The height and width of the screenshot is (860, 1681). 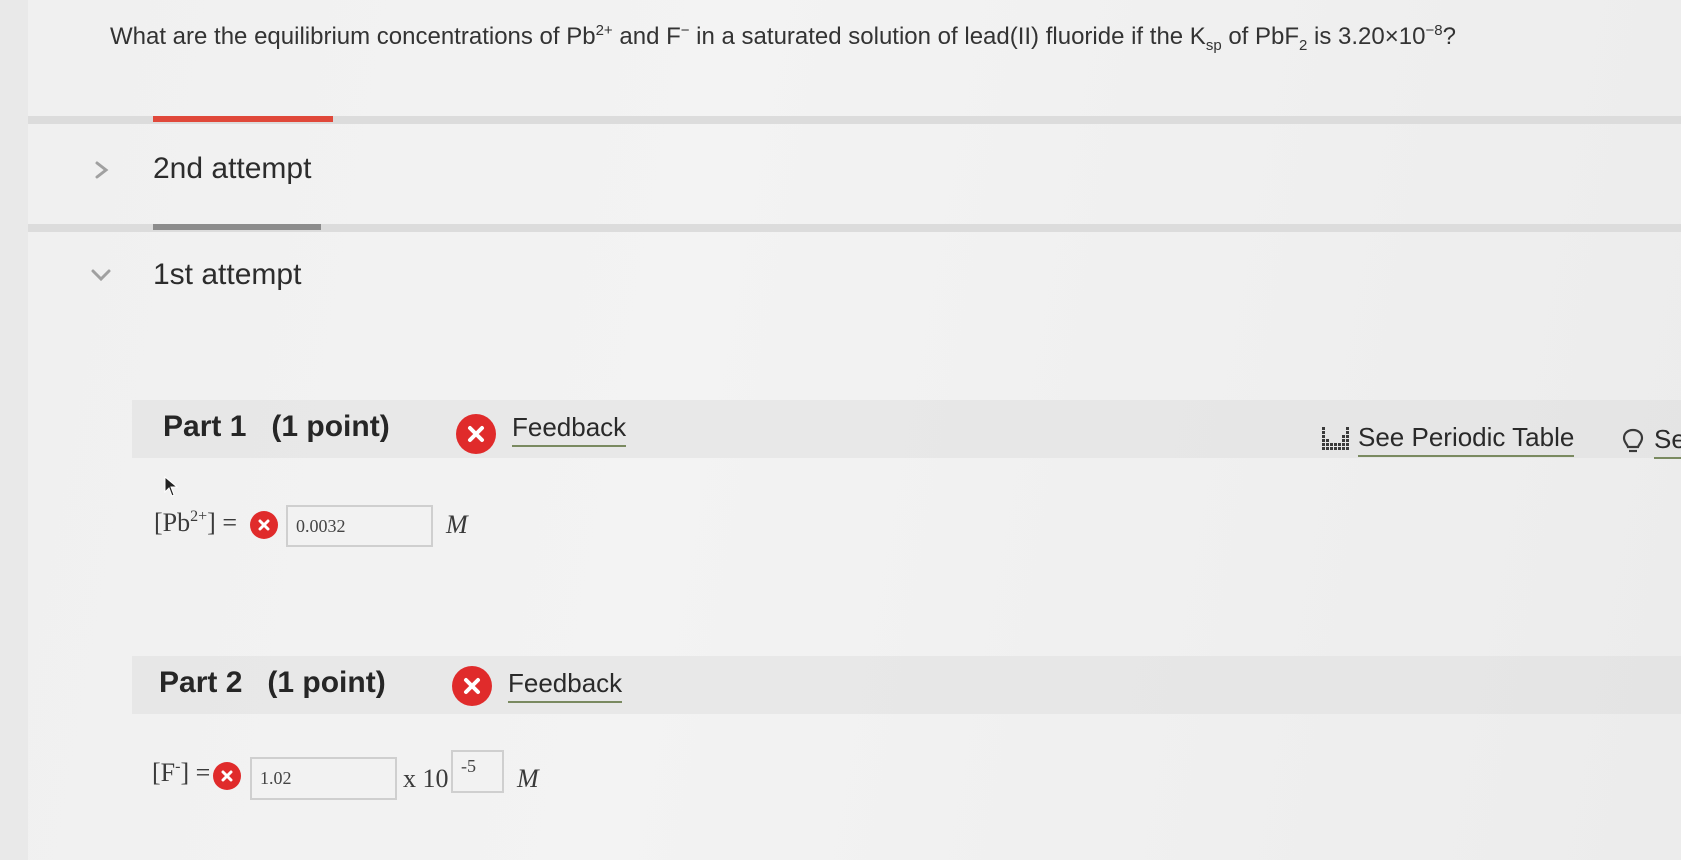 I want to click on see-periodic-table-link: See Periodic Table, so click(x=1448, y=439).